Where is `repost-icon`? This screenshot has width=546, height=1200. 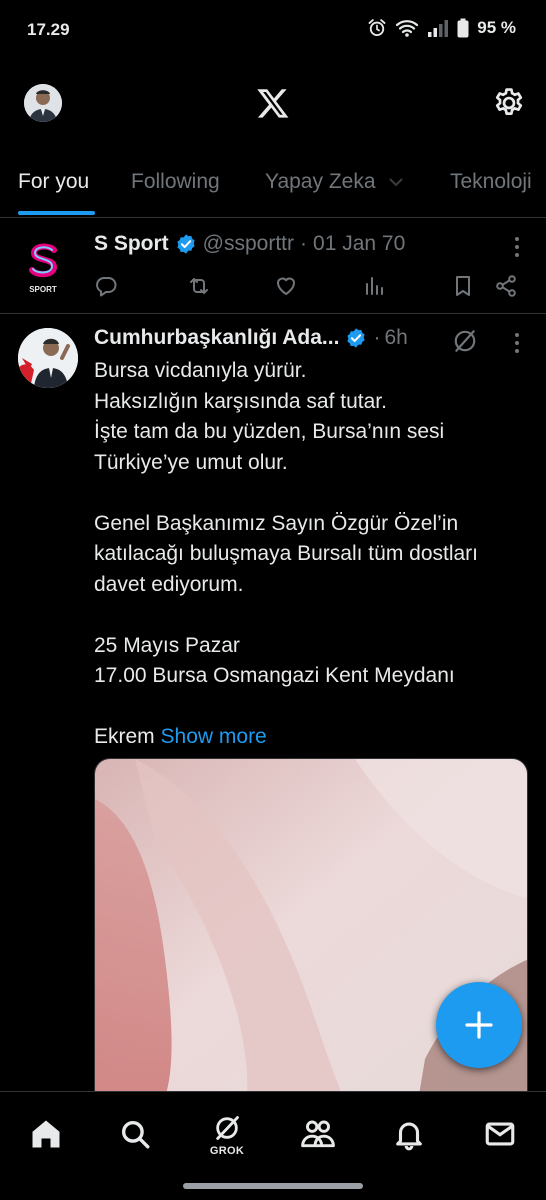 repost-icon is located at coordinates (199, 286).